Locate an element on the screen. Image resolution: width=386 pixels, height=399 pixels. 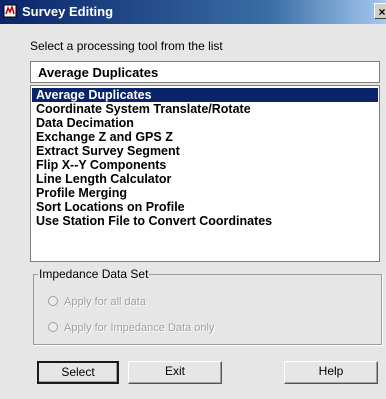
radio-apply-all: Apply for all data is located at coordinates (97, 303).